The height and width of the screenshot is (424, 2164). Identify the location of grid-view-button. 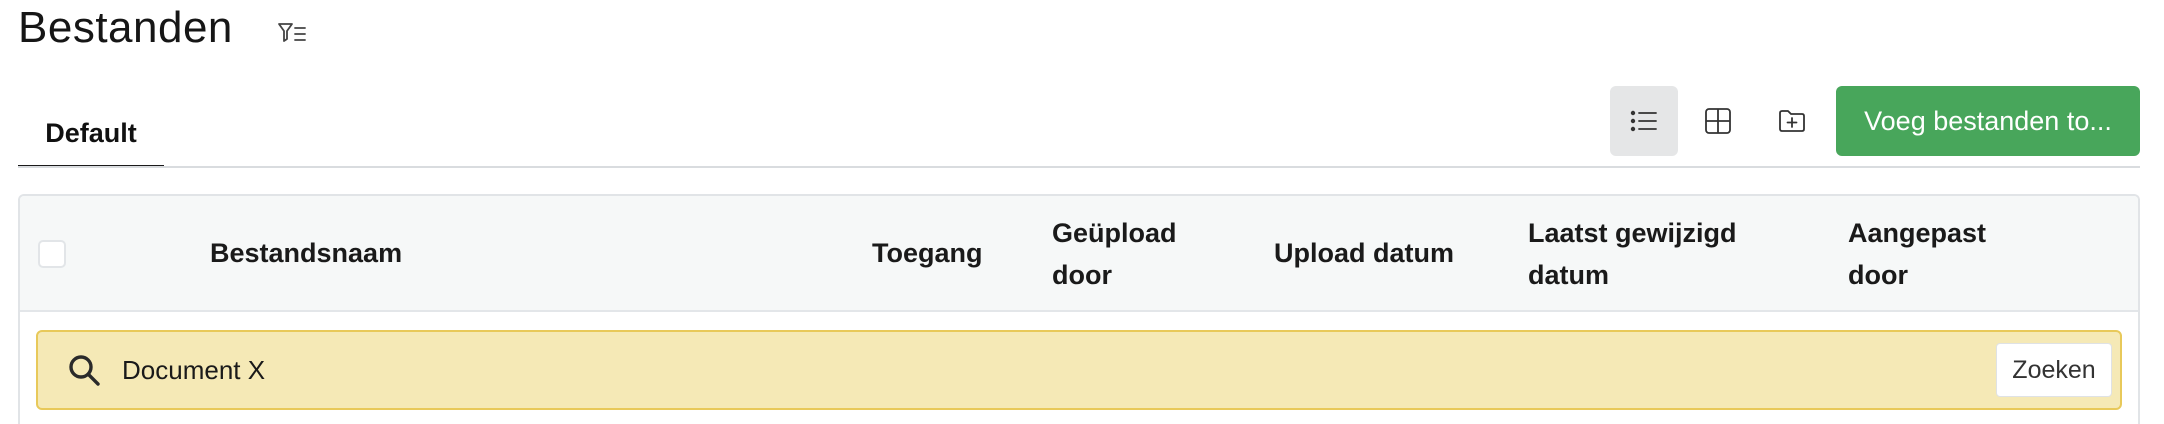
(1718, 121).